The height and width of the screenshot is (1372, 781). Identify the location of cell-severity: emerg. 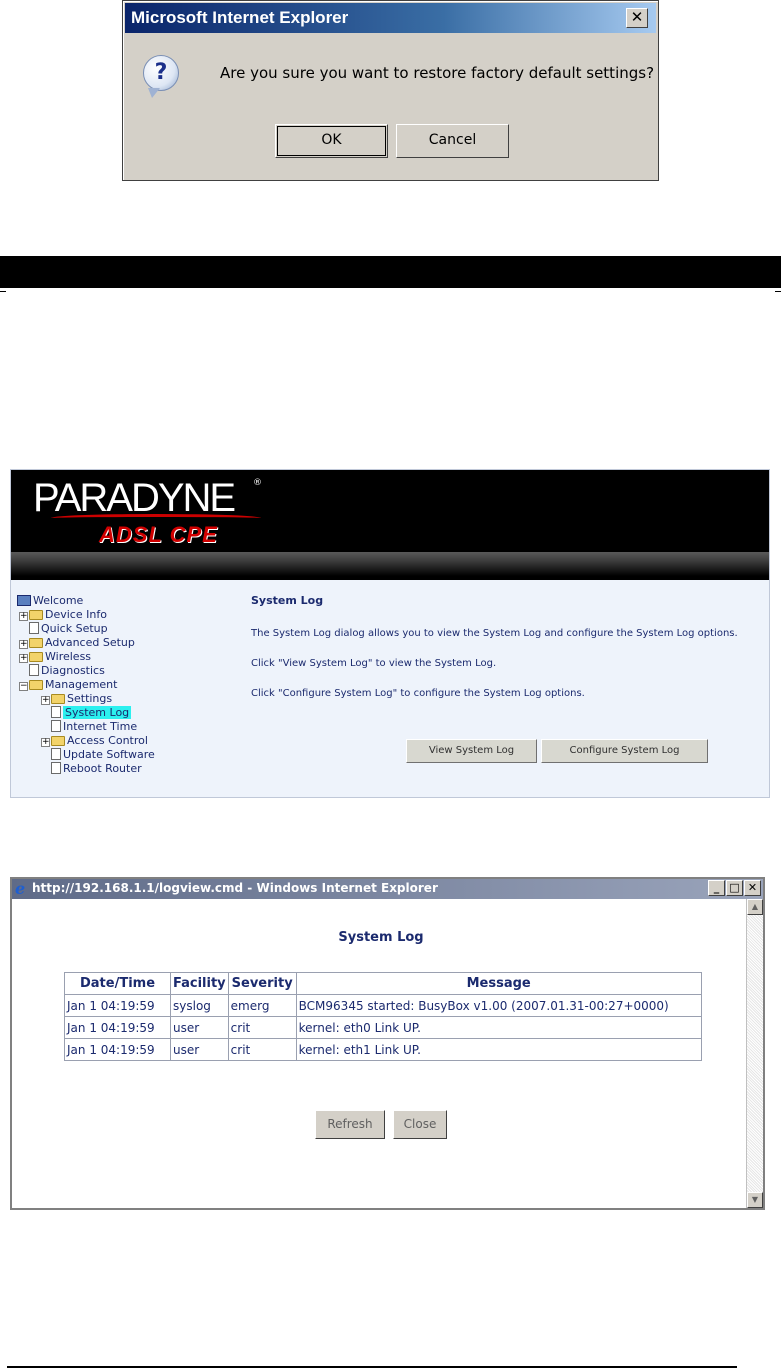
(262, 1005).